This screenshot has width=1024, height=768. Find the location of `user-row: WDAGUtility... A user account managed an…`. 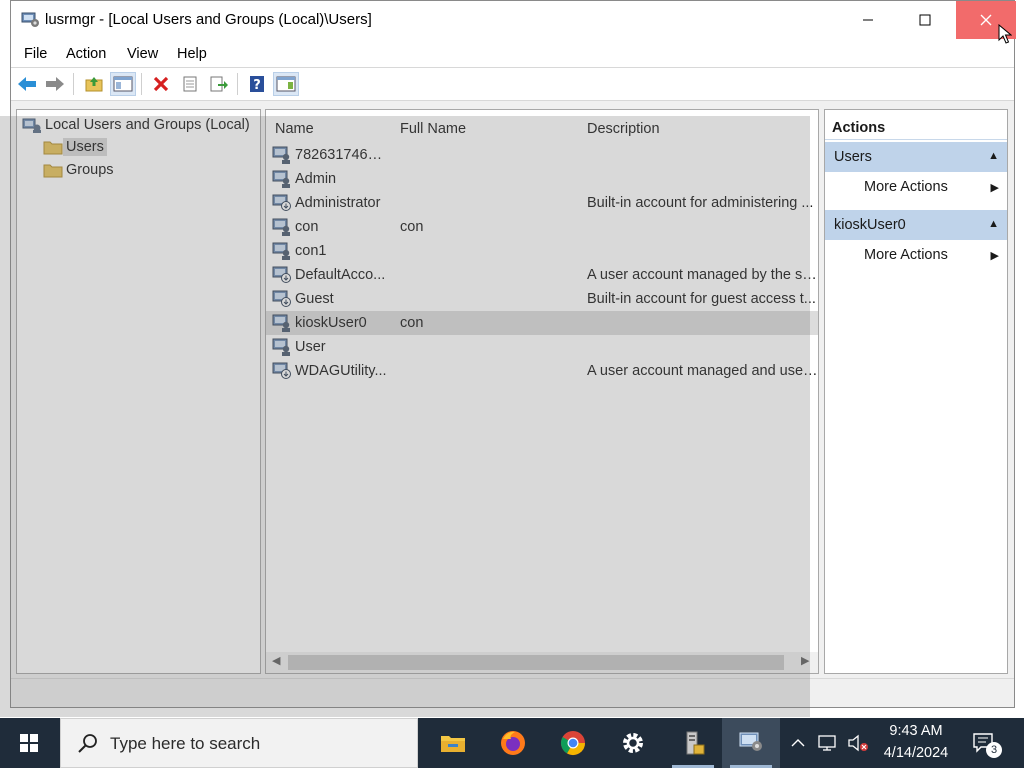

user-row: WDAGUtility... A user account managed an… is located at coordinates (542, 371).